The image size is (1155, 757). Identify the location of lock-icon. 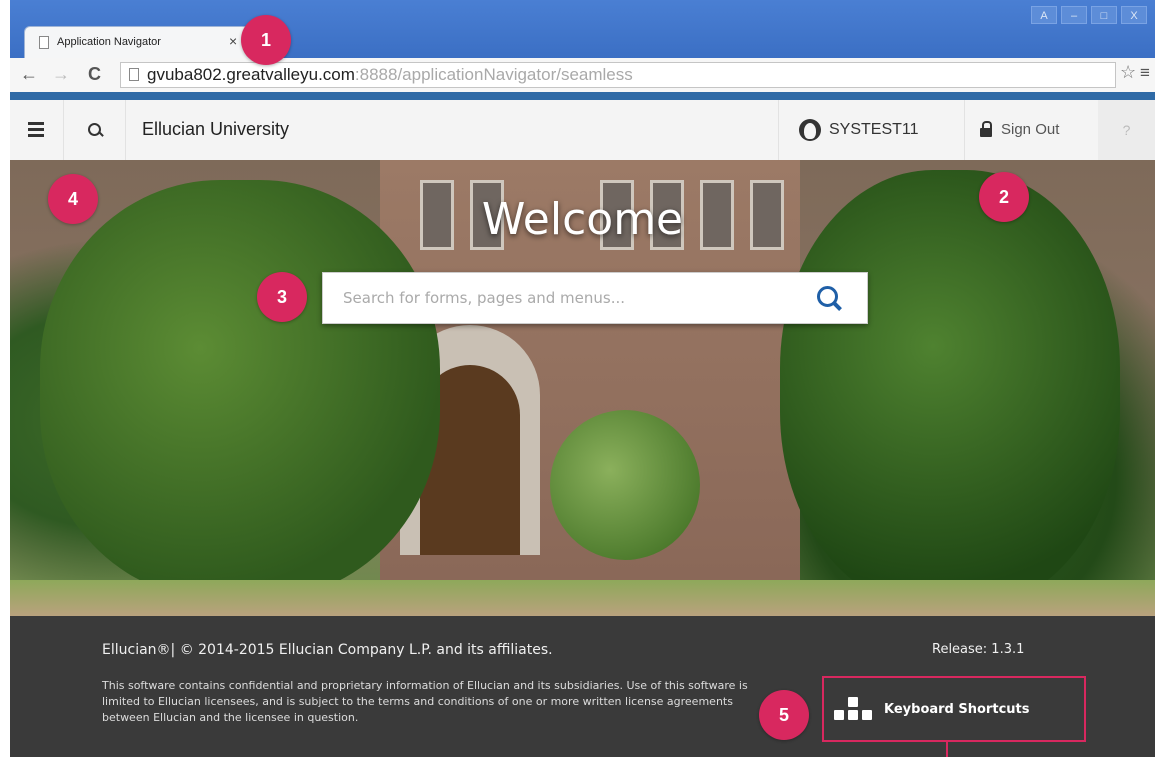
(987, 130).